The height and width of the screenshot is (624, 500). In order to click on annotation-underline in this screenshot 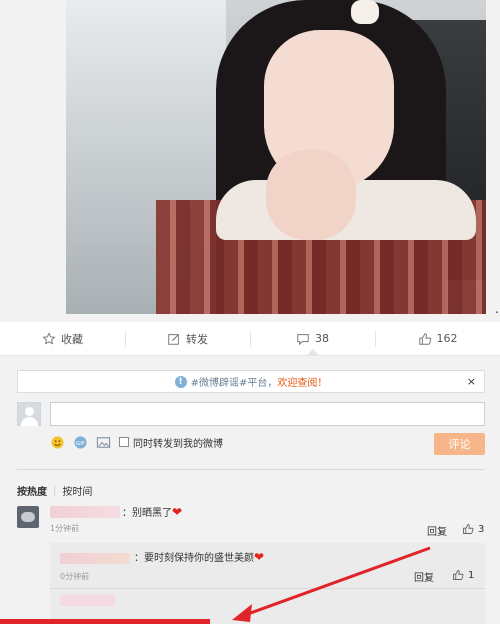, I will do `click(105, 621)`.